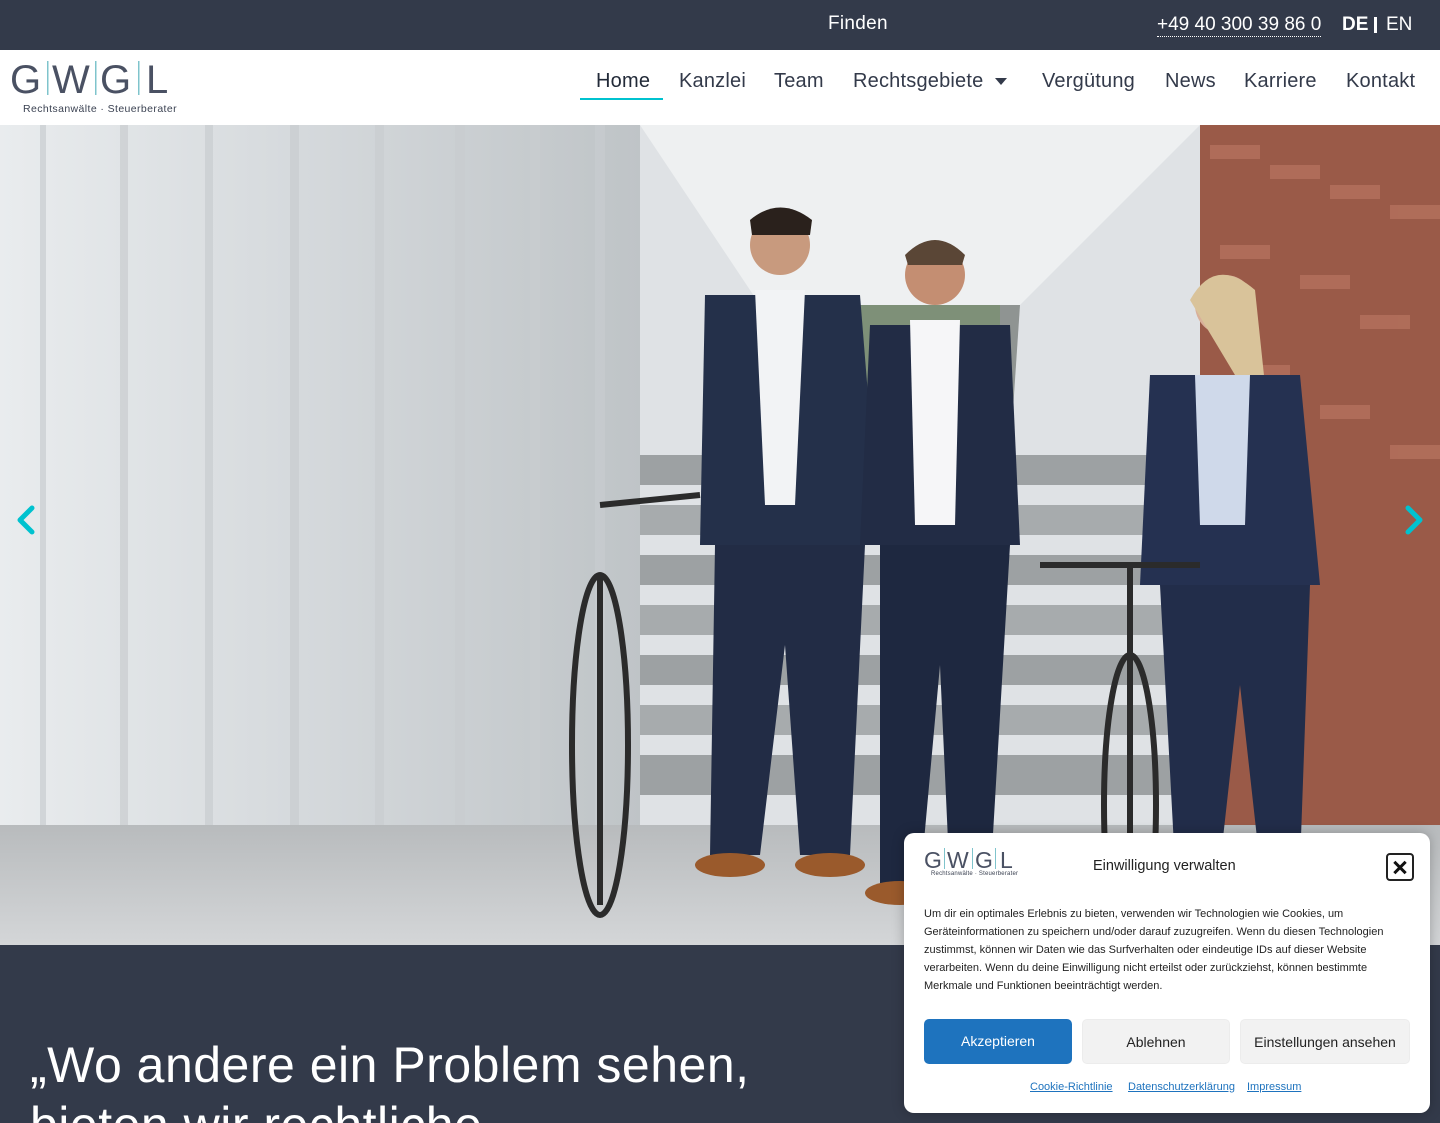  I want to click on gwgl-logo: G W G L Rechtsanwälte · Steuerberater, so click(102, 88).